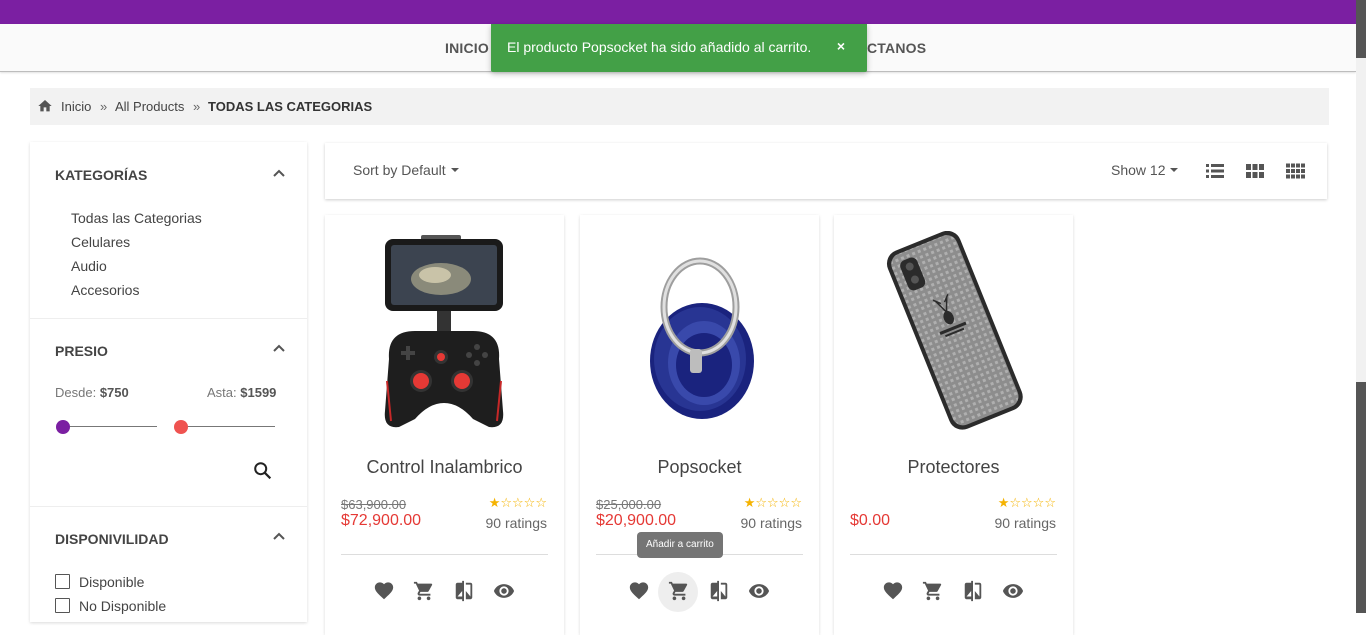  Describe the element at coordinates (45, 107) in the screenshot. I see `home-icon` at that location.